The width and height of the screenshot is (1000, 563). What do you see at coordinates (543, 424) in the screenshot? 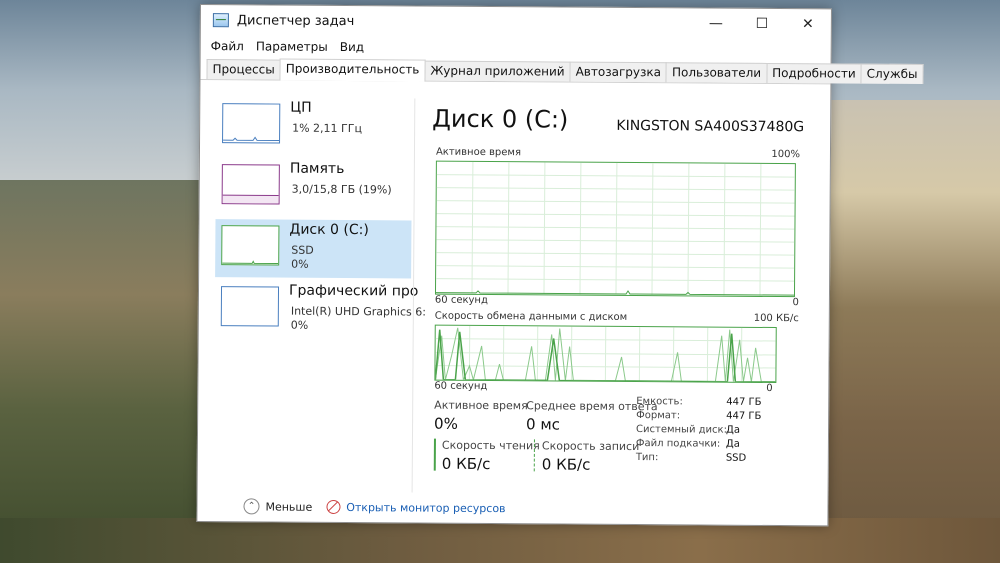
I see `avg-response-stat-value: 0 мс` at bounding box center [543, 424].